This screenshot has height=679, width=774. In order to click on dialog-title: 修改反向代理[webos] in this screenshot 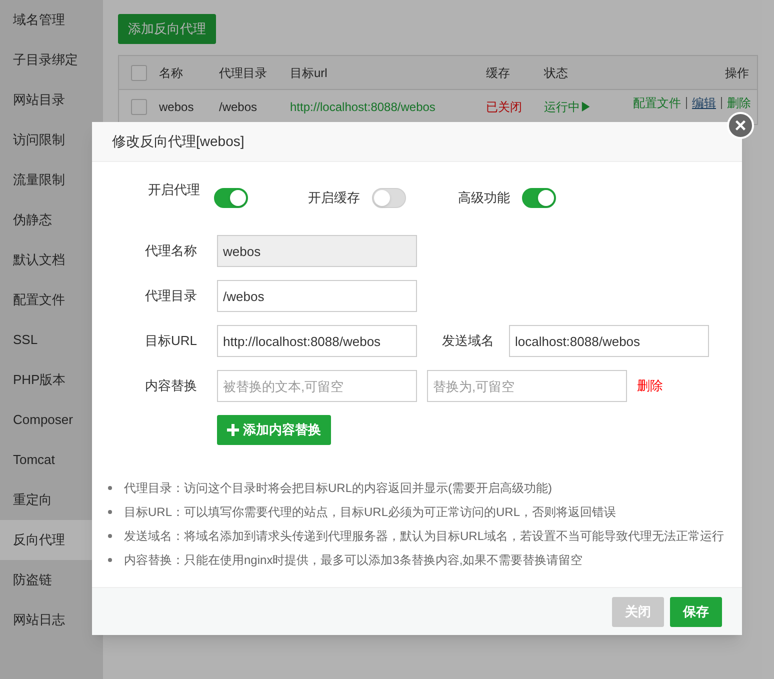, I will do `click(178, 141)`.